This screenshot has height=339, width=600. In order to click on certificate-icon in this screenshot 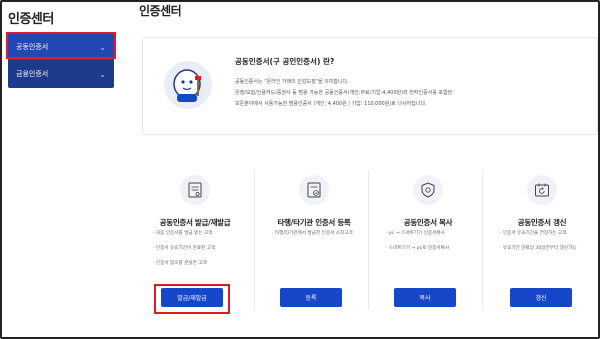, I will do `click(195, 190)`.